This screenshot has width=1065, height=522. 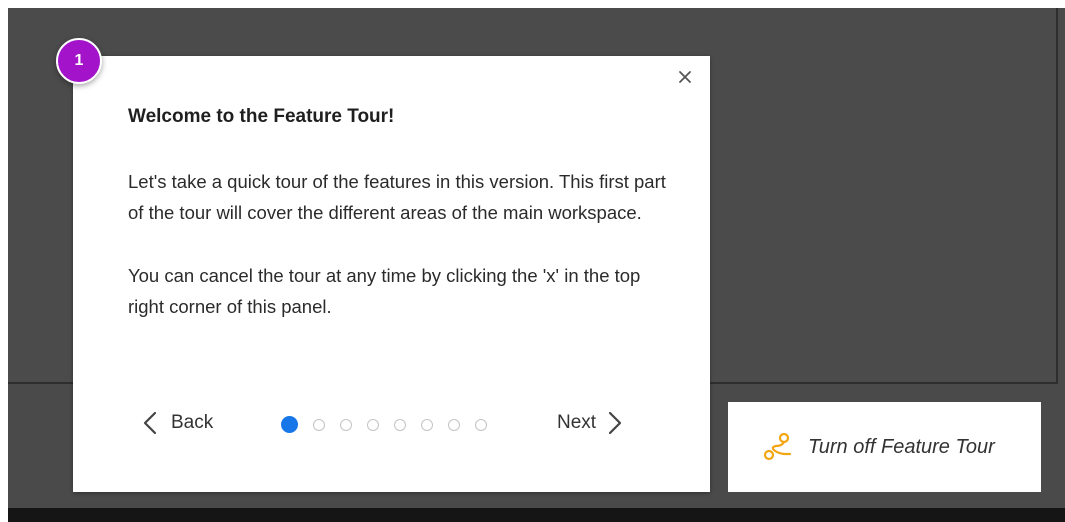 What do you see at coordinates (615, 423) in the screenshot?
I see `chevron-right-icon` at bounding box center [615, 423].